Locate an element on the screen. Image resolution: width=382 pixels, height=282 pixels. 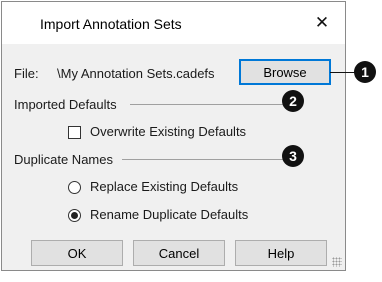
imported-defaults-group-label: Imported Defaults is located at coordinates (65, 104).